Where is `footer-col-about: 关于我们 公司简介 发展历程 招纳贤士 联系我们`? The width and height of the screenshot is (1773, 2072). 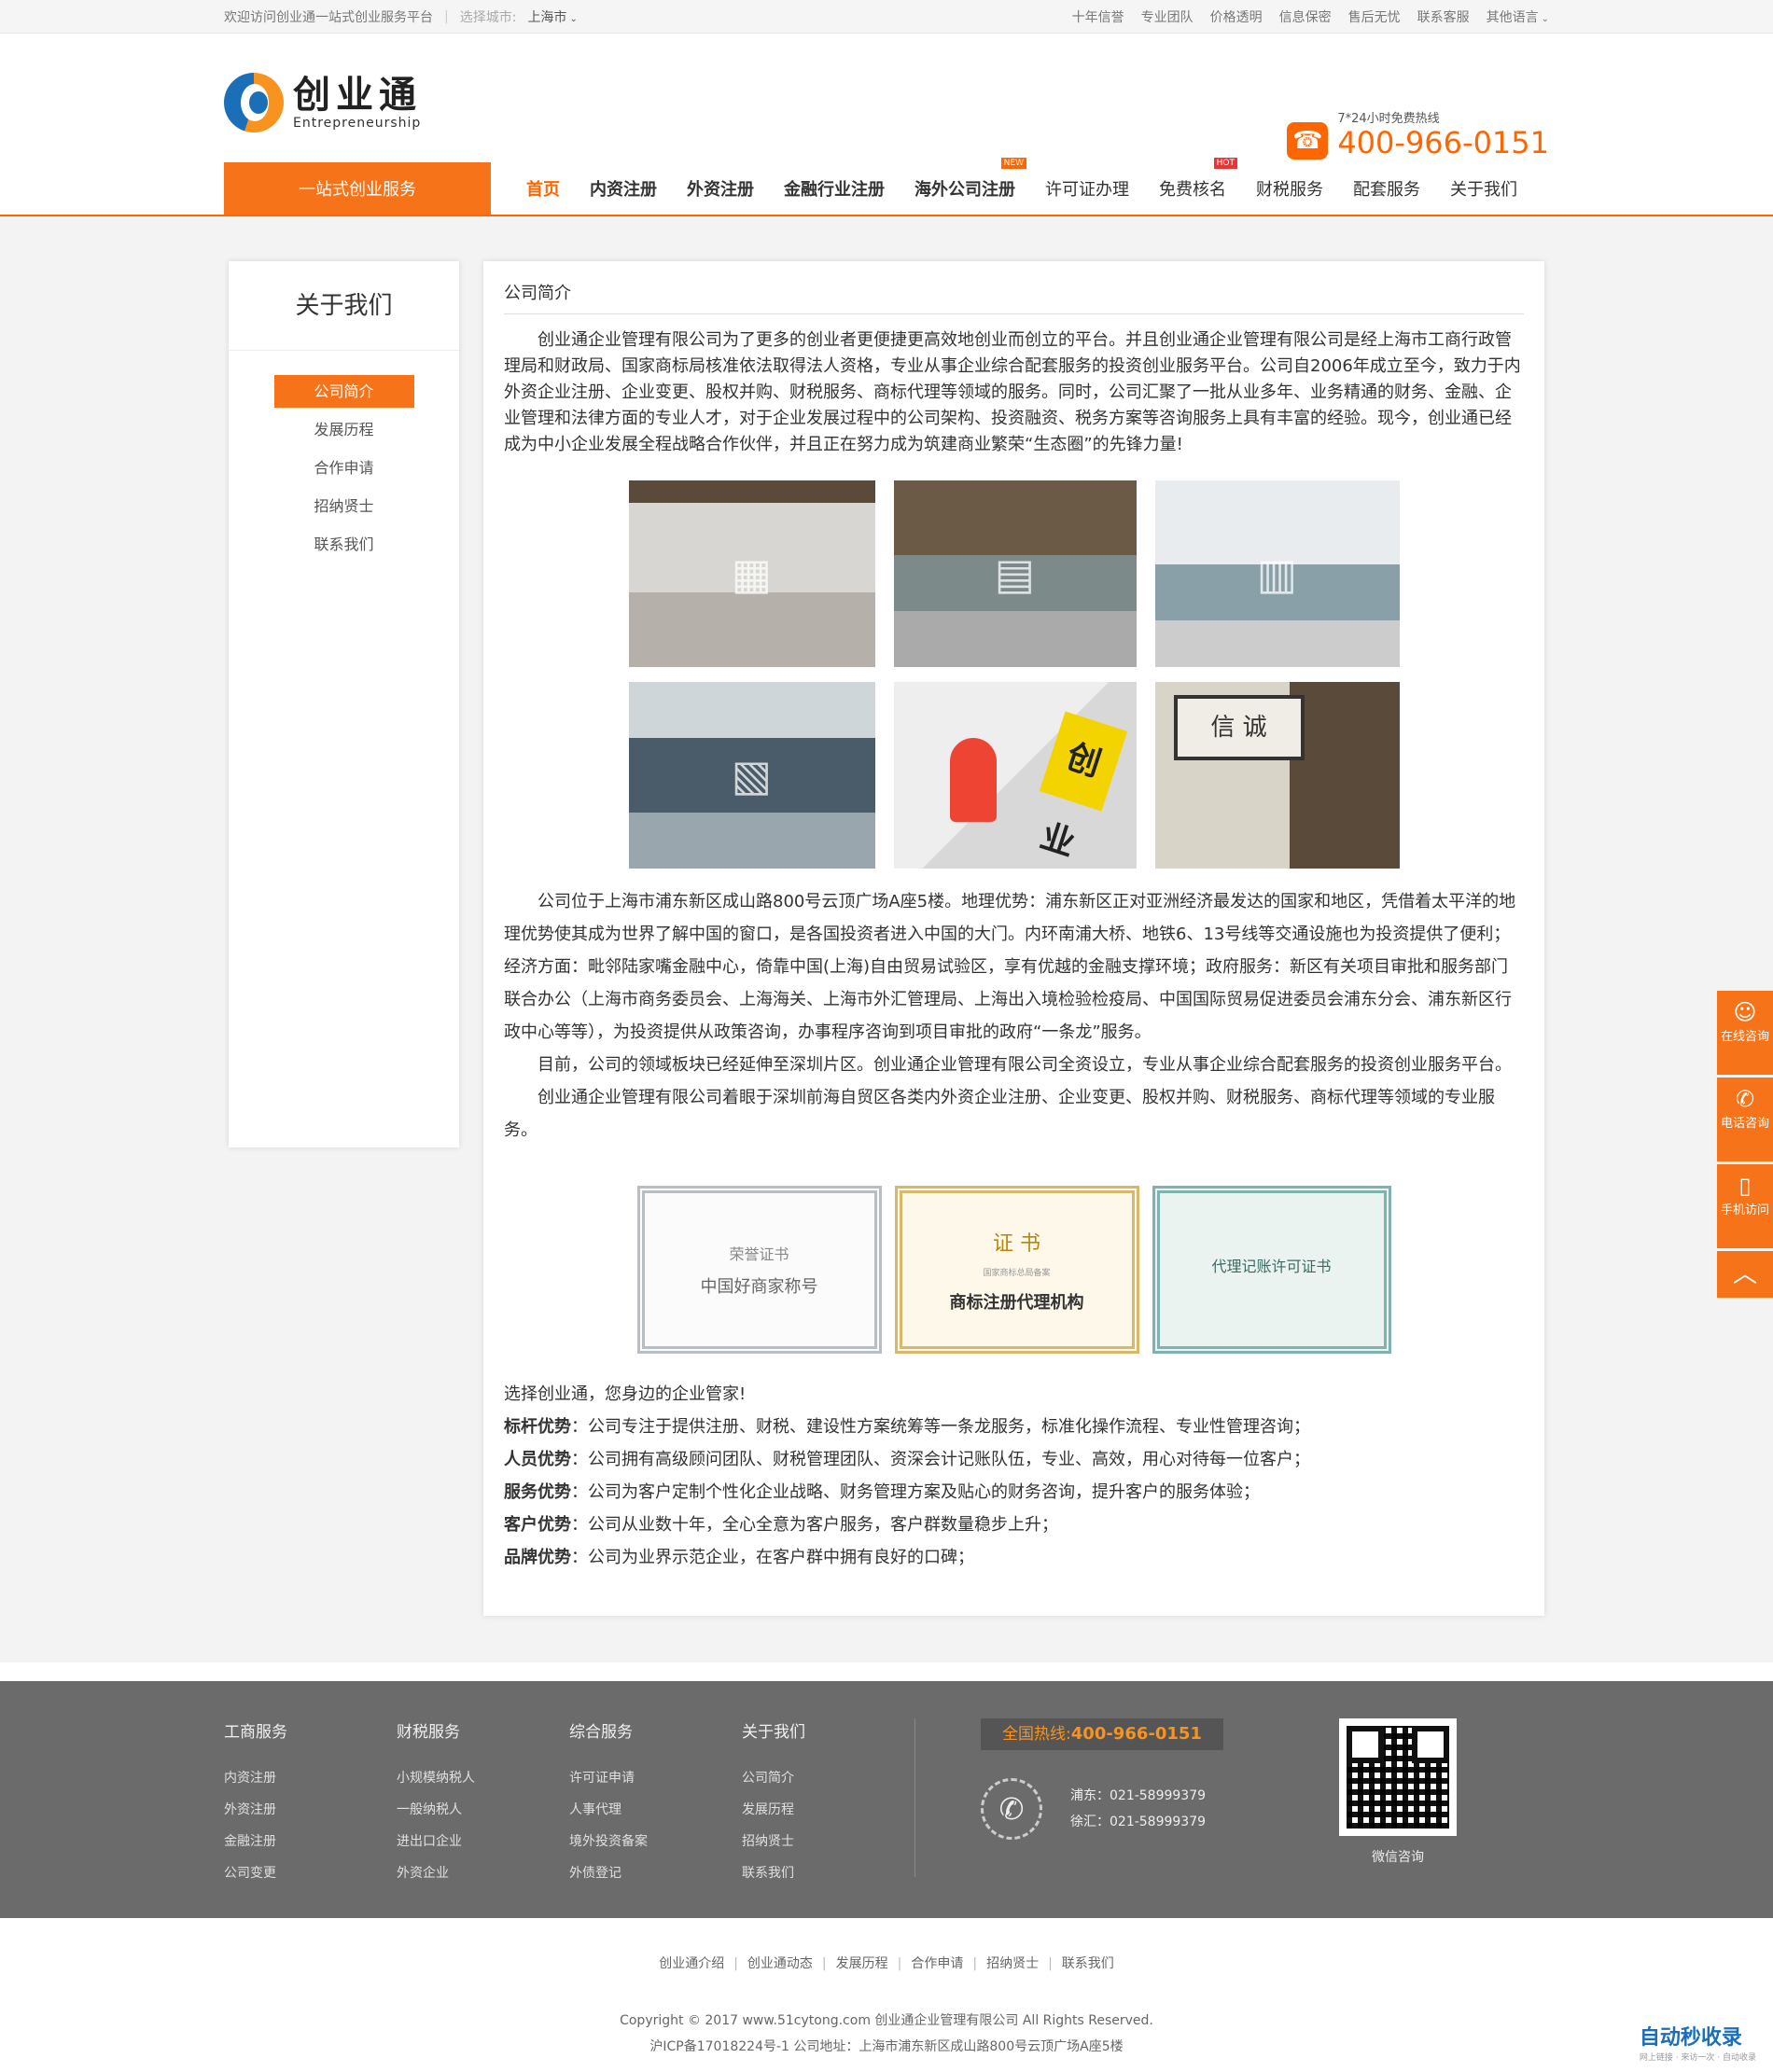 footer-col-about: 关于我们 公司简介 发展历程 招纳贤士 联系我们 is located at coordinates (828, 1818).